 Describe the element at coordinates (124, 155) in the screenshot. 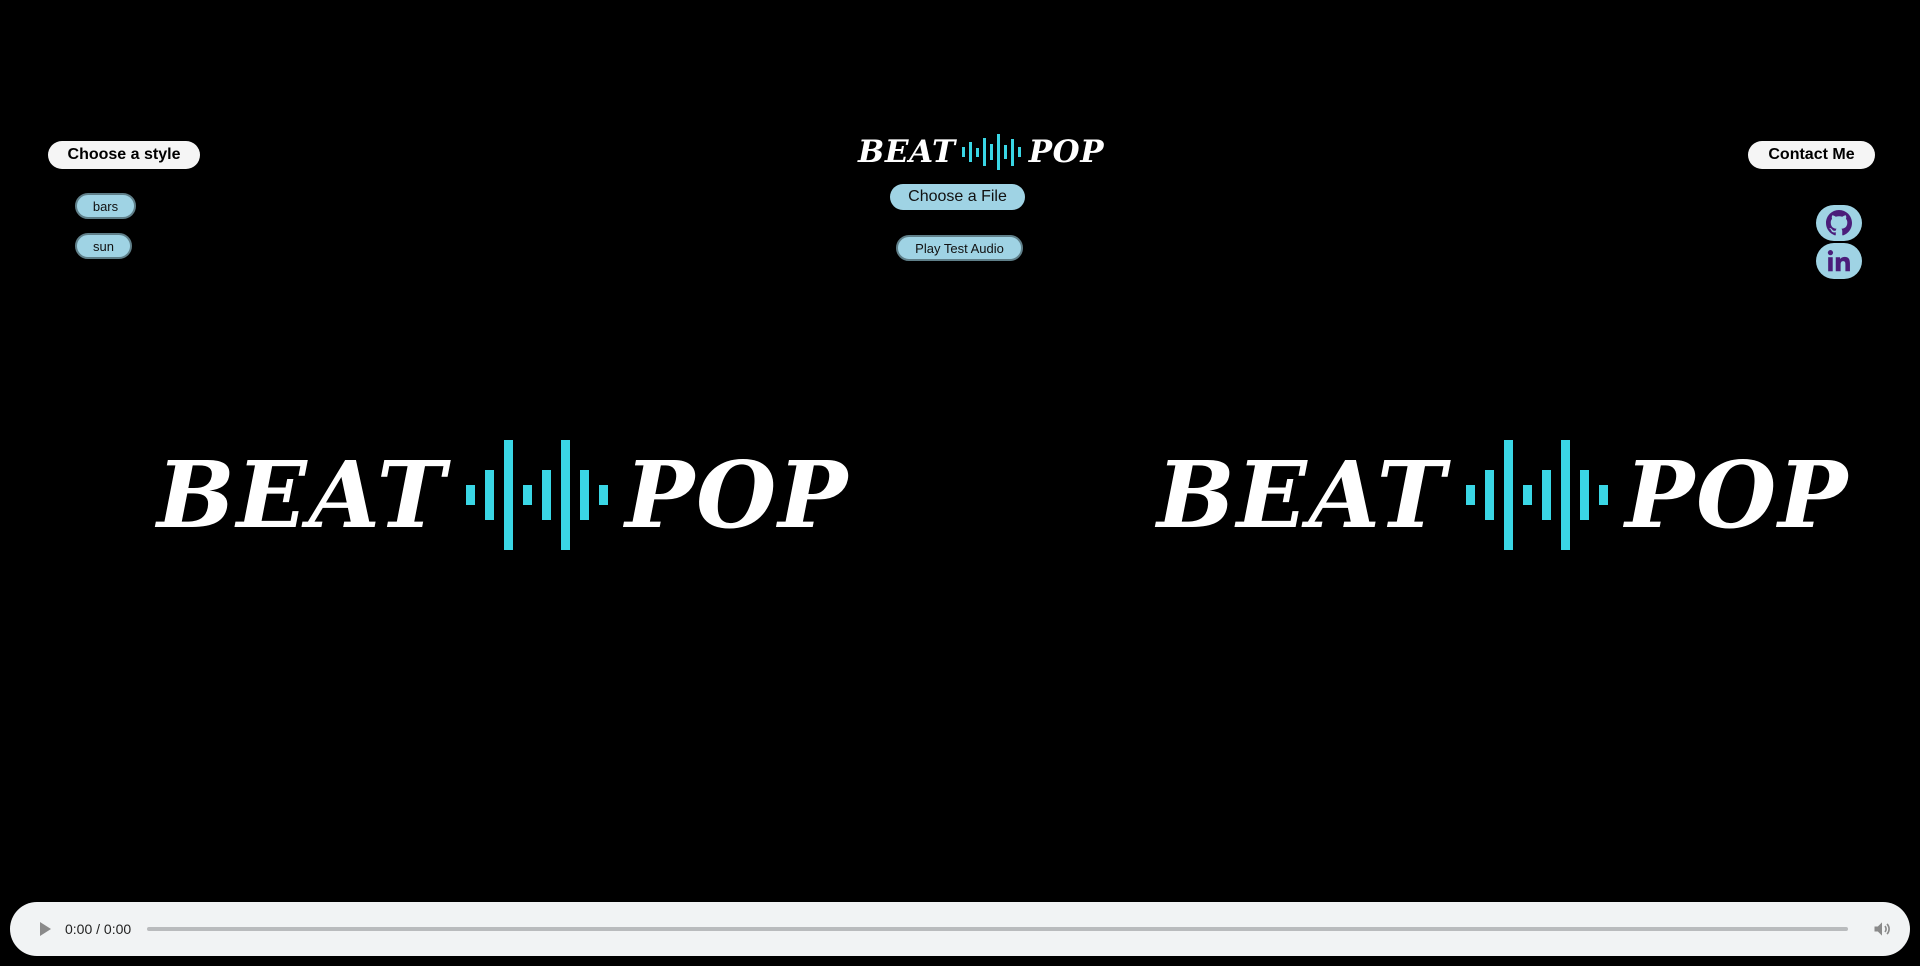

I see `choose-style-header: Choose a style` at that location.